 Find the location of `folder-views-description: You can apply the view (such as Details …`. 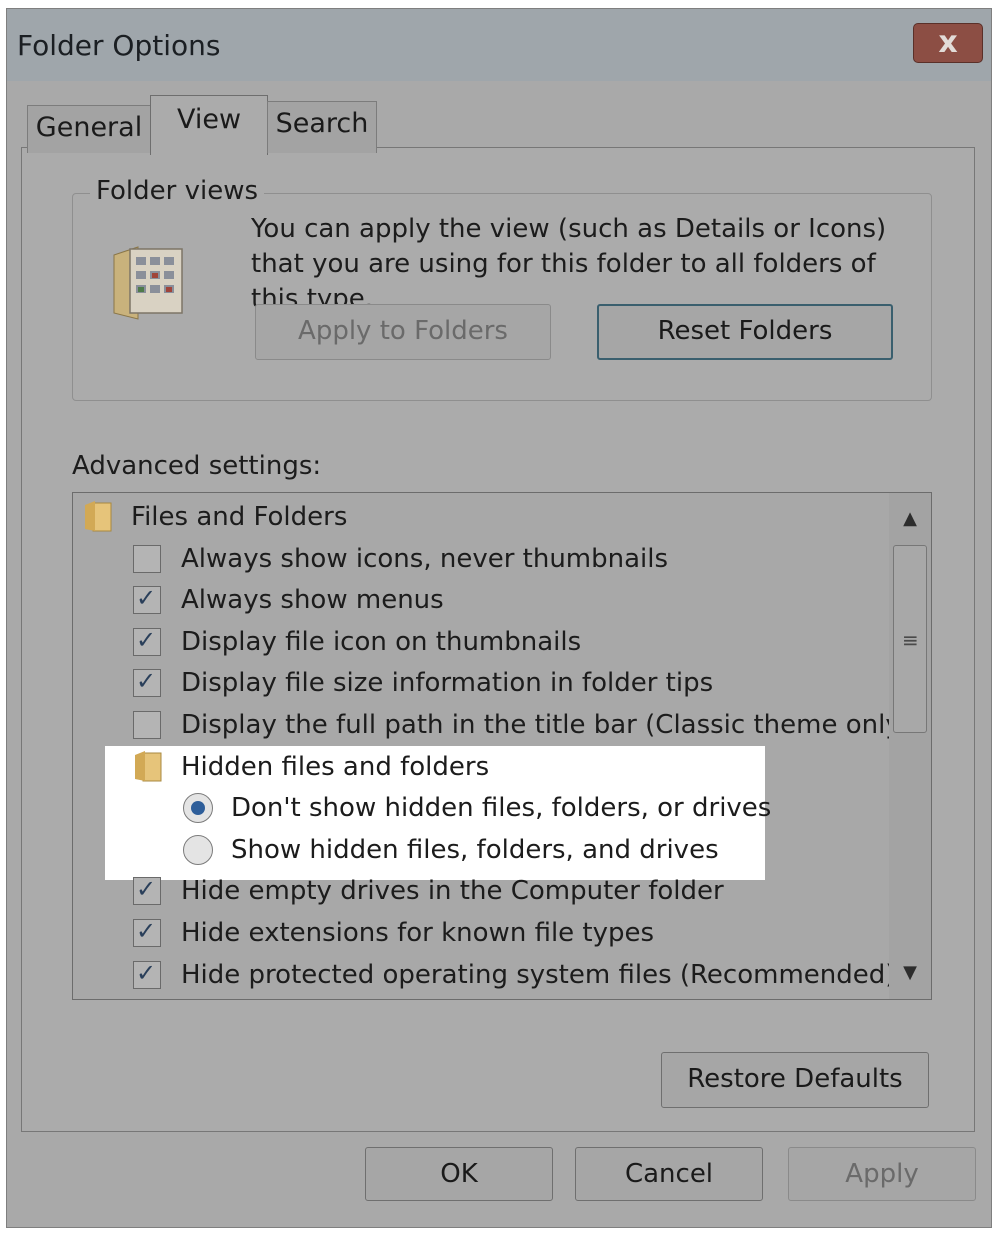

folder-views-description: You can apply the view (such as Details … is located at coordinates (569, 264).